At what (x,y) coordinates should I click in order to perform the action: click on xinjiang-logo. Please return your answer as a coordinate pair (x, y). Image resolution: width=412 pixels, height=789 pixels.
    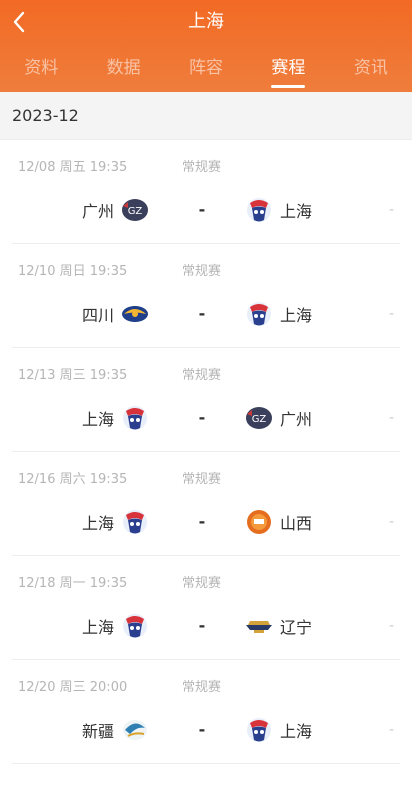
    Looking at the image, I should click on (135, 730).